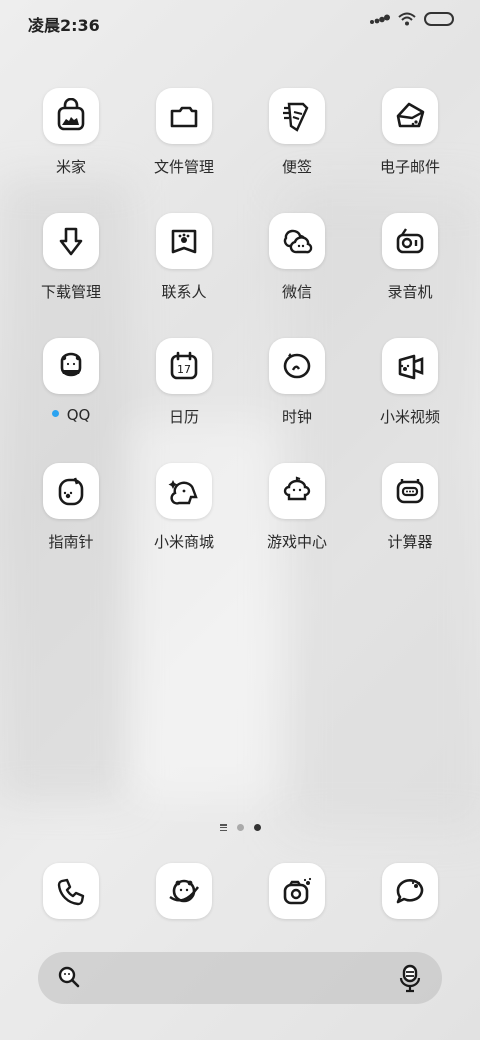 The width and height of the screenshot is (480, 1040). What do you see at coordinates (71, 116) in the screenshot?
I see `mijia-bag-icon` at bounding box center [71, 116].